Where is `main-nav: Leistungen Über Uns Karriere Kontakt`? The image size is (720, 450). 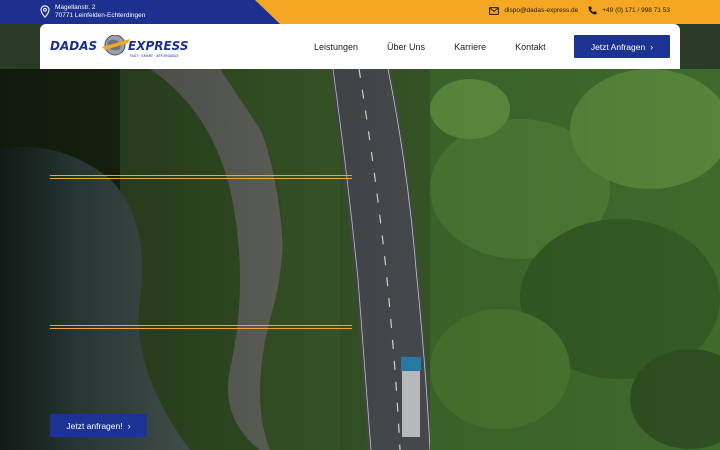
main-nav: Leistungen Über Uns Karriere Kontakt is located at coordinates (444, 46).